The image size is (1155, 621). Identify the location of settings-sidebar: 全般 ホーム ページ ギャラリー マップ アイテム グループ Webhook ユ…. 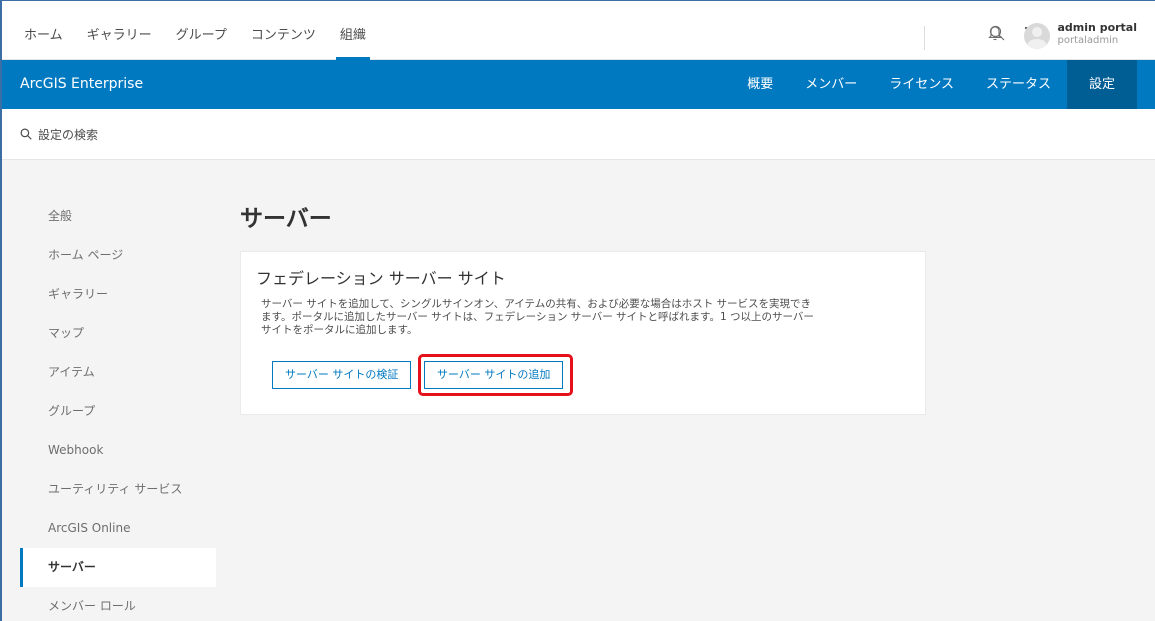
(118, 409).